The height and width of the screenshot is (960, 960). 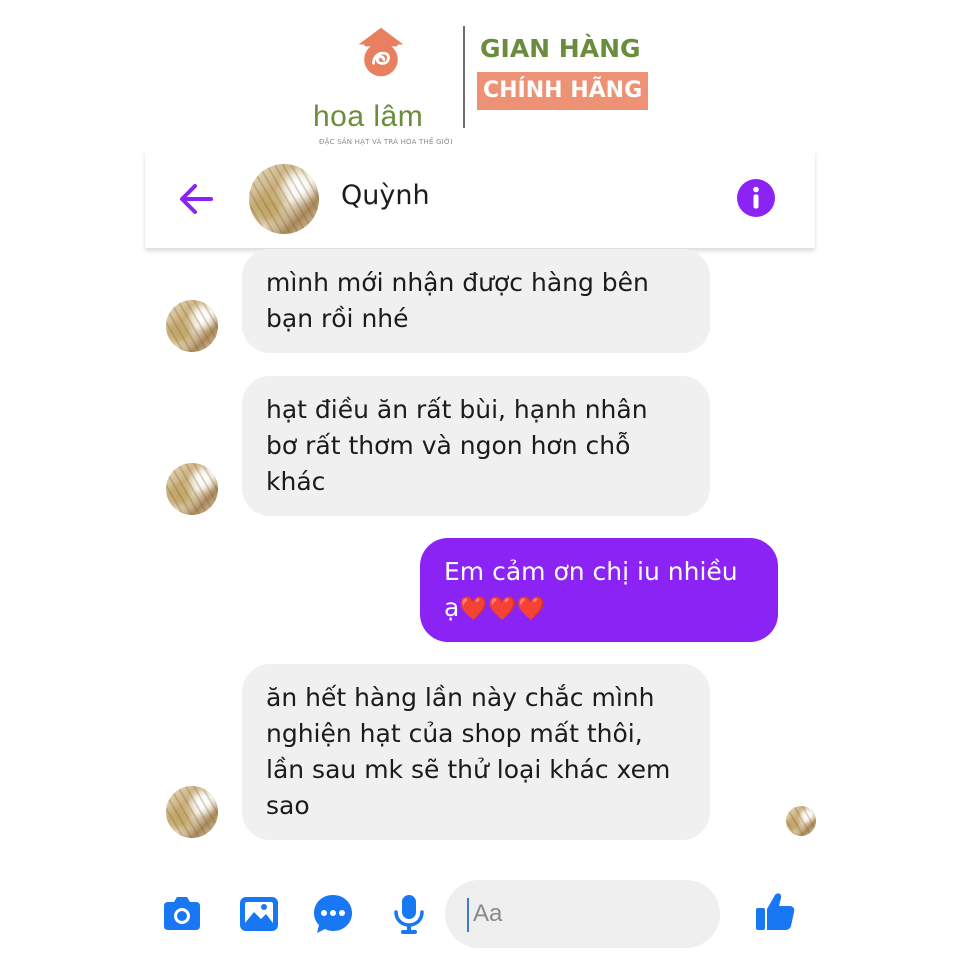 What do you see at coordinates (775, 912) in the screenshot?
I see `thumbs-up-icon` at bounding box center [775, 912].